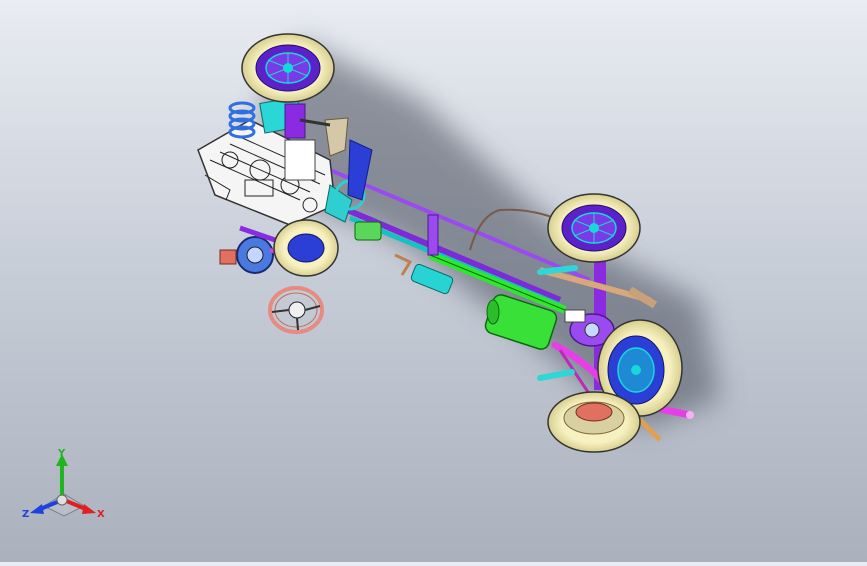 This screenshot has width=867, height=566. What do you see at coordinates (288, 68) in the screenshot?
I see `wheel-front-left` at bounding box center [288, 68].